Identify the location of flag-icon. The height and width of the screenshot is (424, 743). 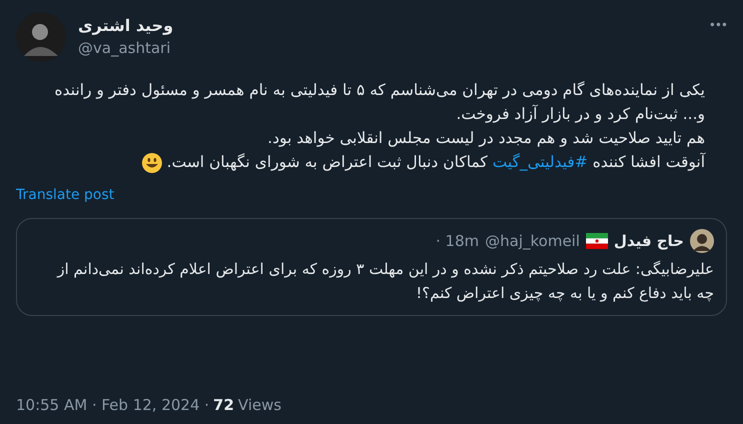
(597, 241).